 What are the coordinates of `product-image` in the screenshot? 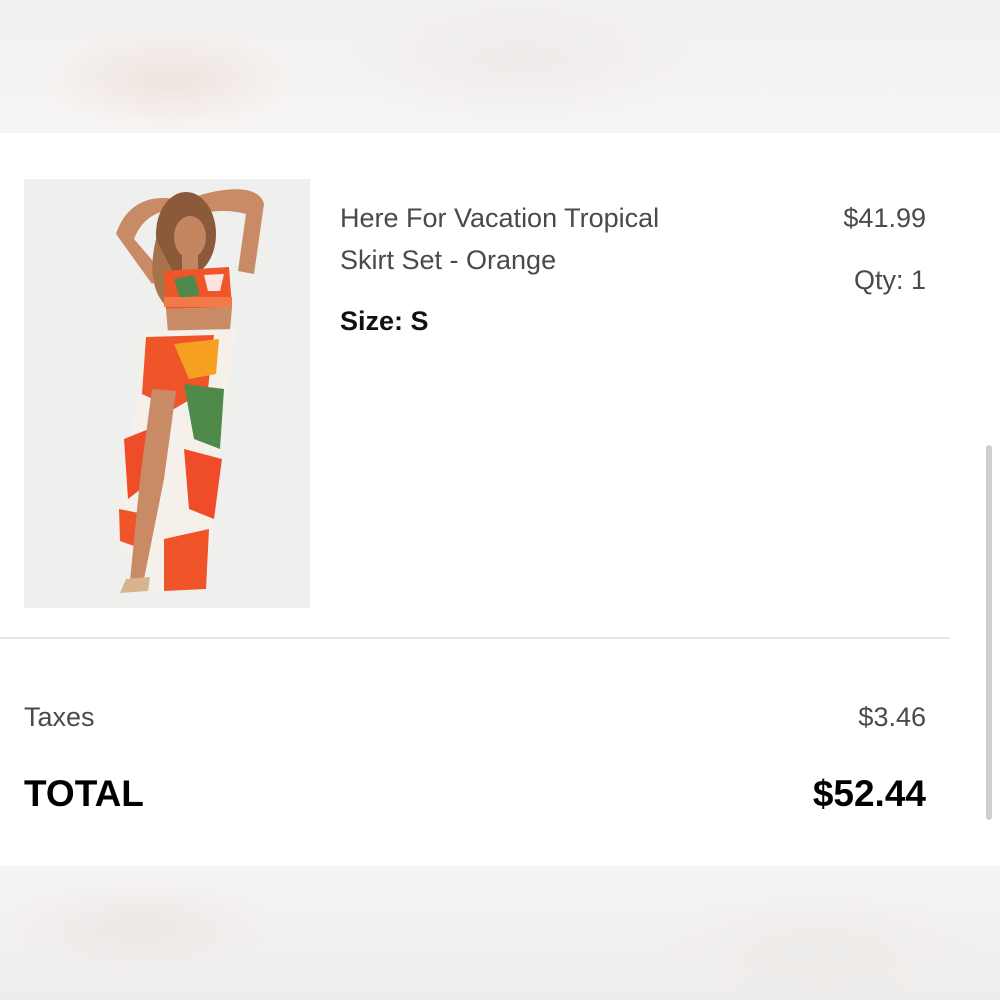 It's located at (167, 393).